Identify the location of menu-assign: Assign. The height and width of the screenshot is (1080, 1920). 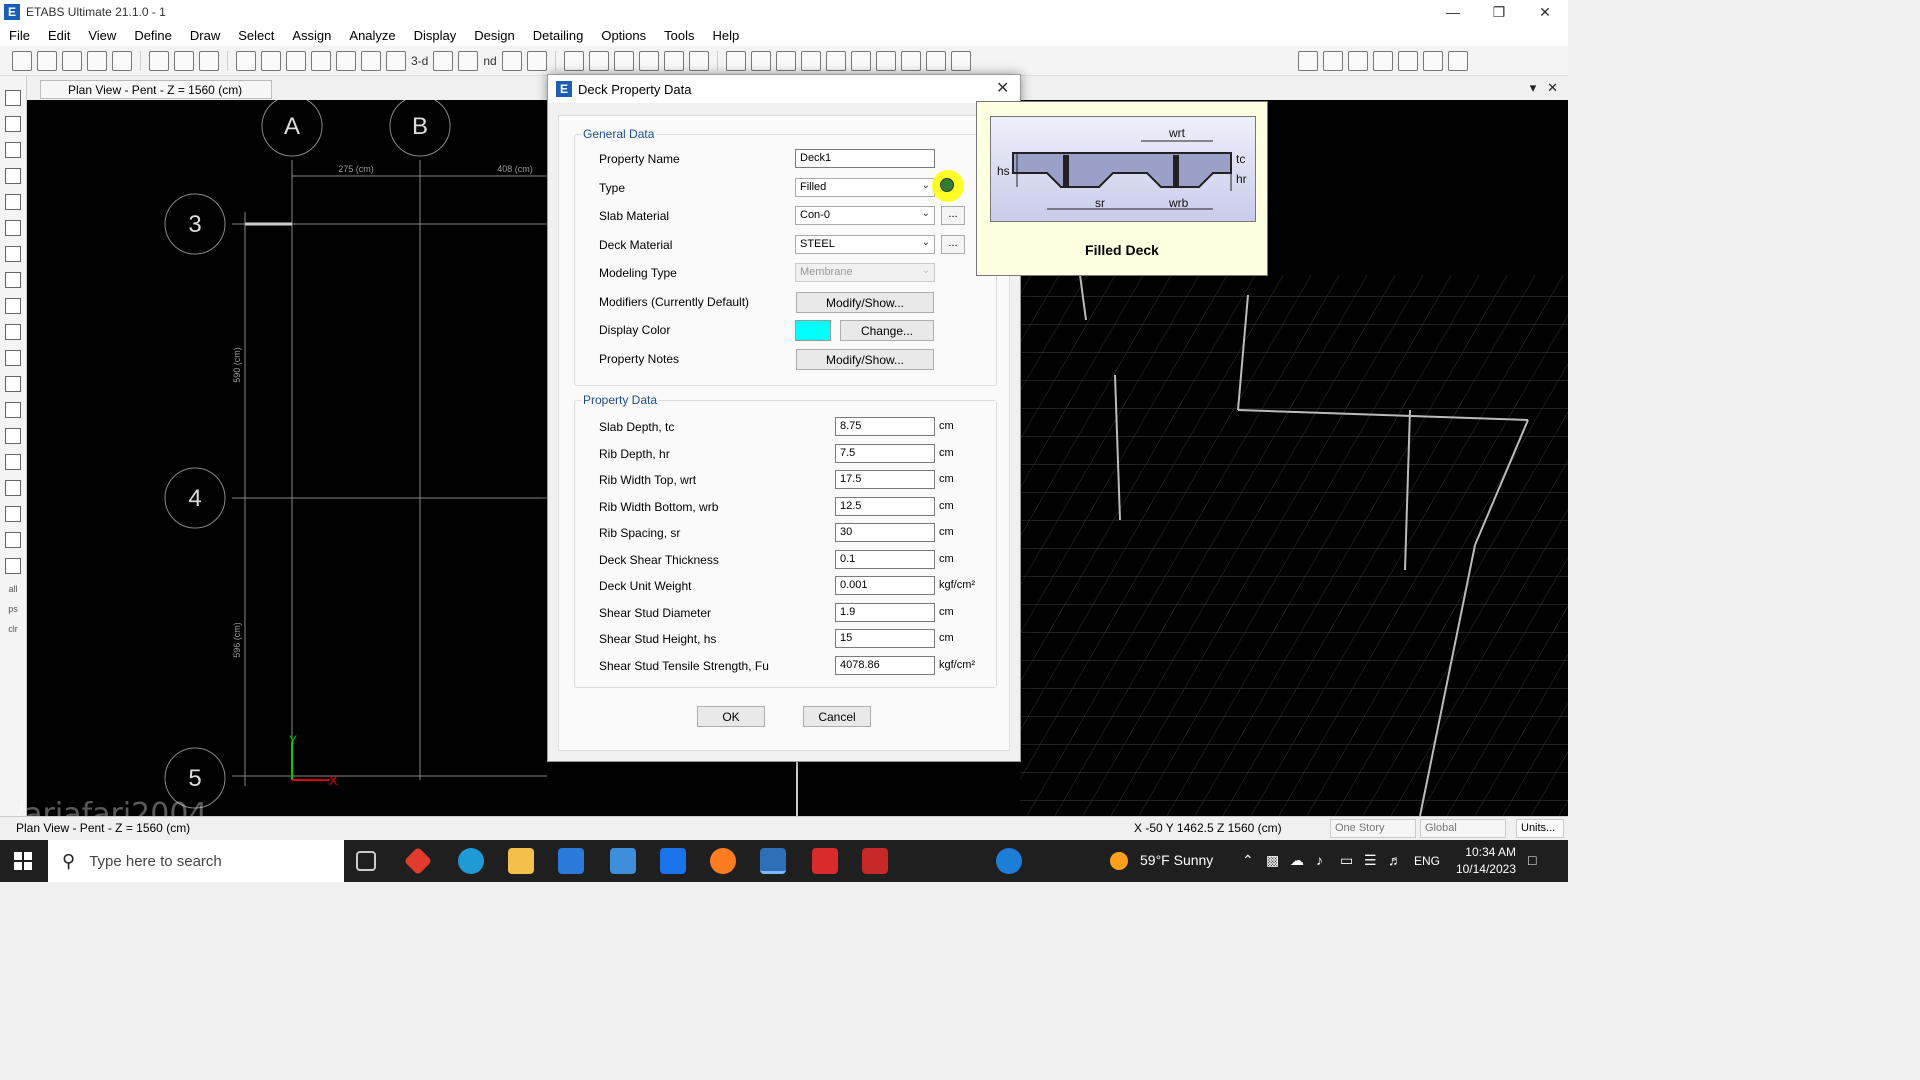
(311, 35).